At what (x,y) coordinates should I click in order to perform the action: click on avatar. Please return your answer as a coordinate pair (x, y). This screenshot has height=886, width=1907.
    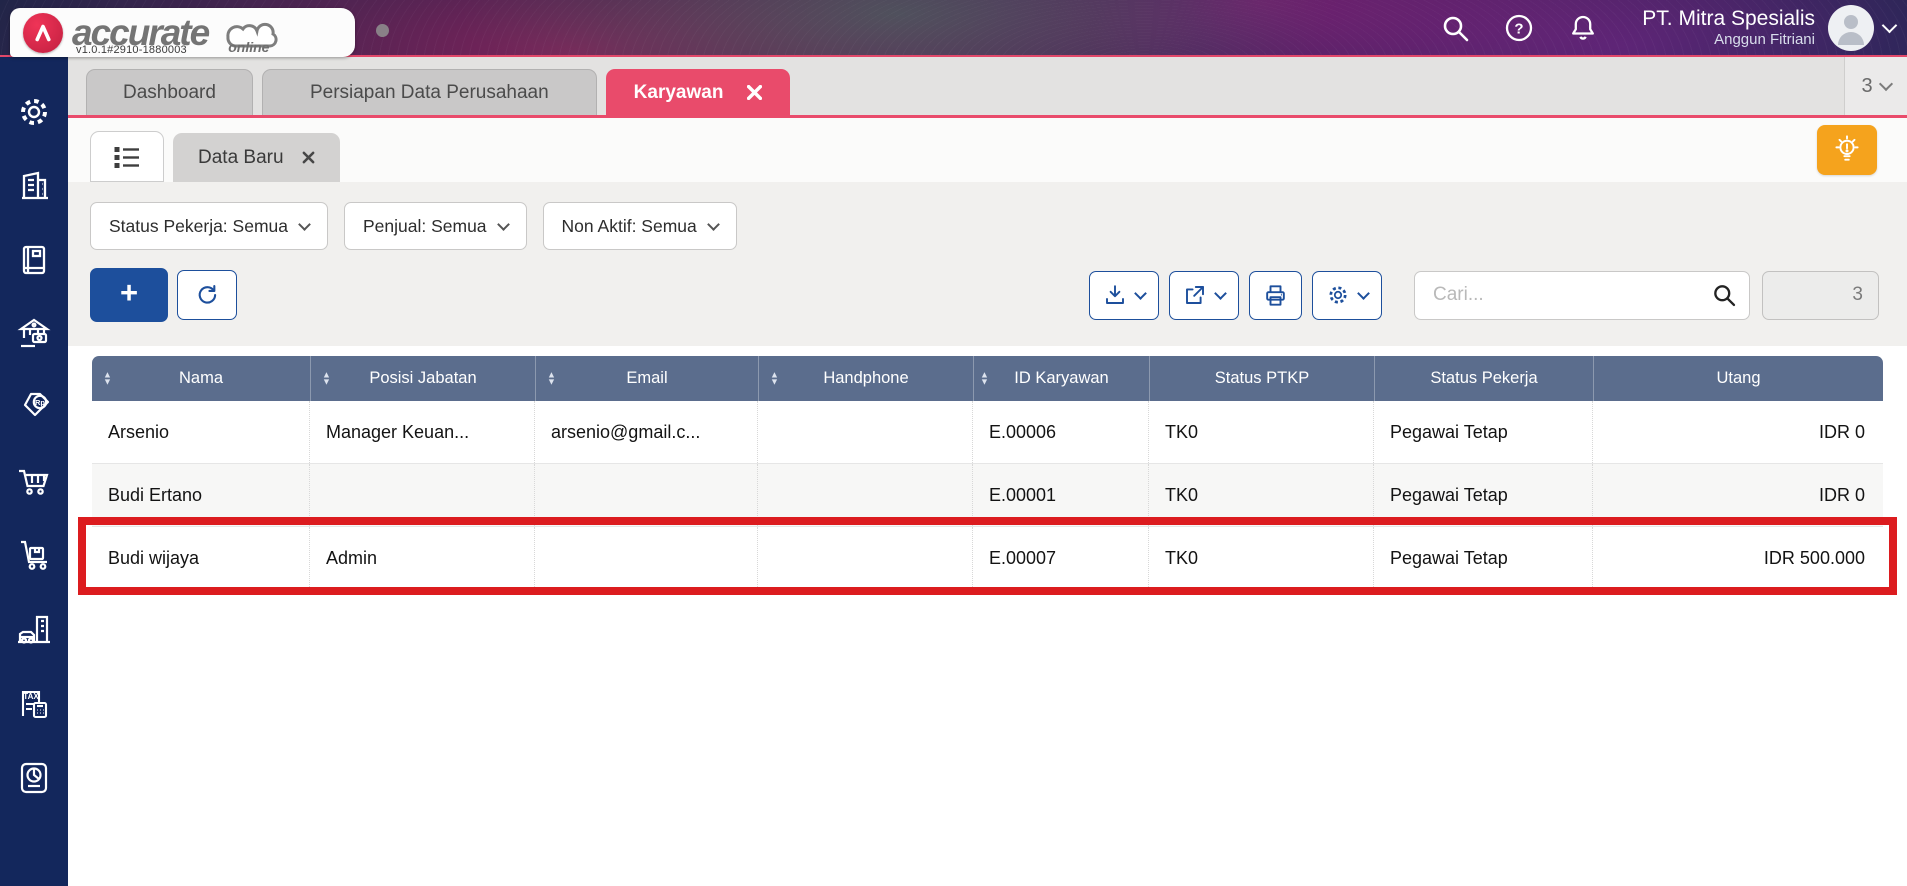
    Looking at the image, I should click on (1851, 27).